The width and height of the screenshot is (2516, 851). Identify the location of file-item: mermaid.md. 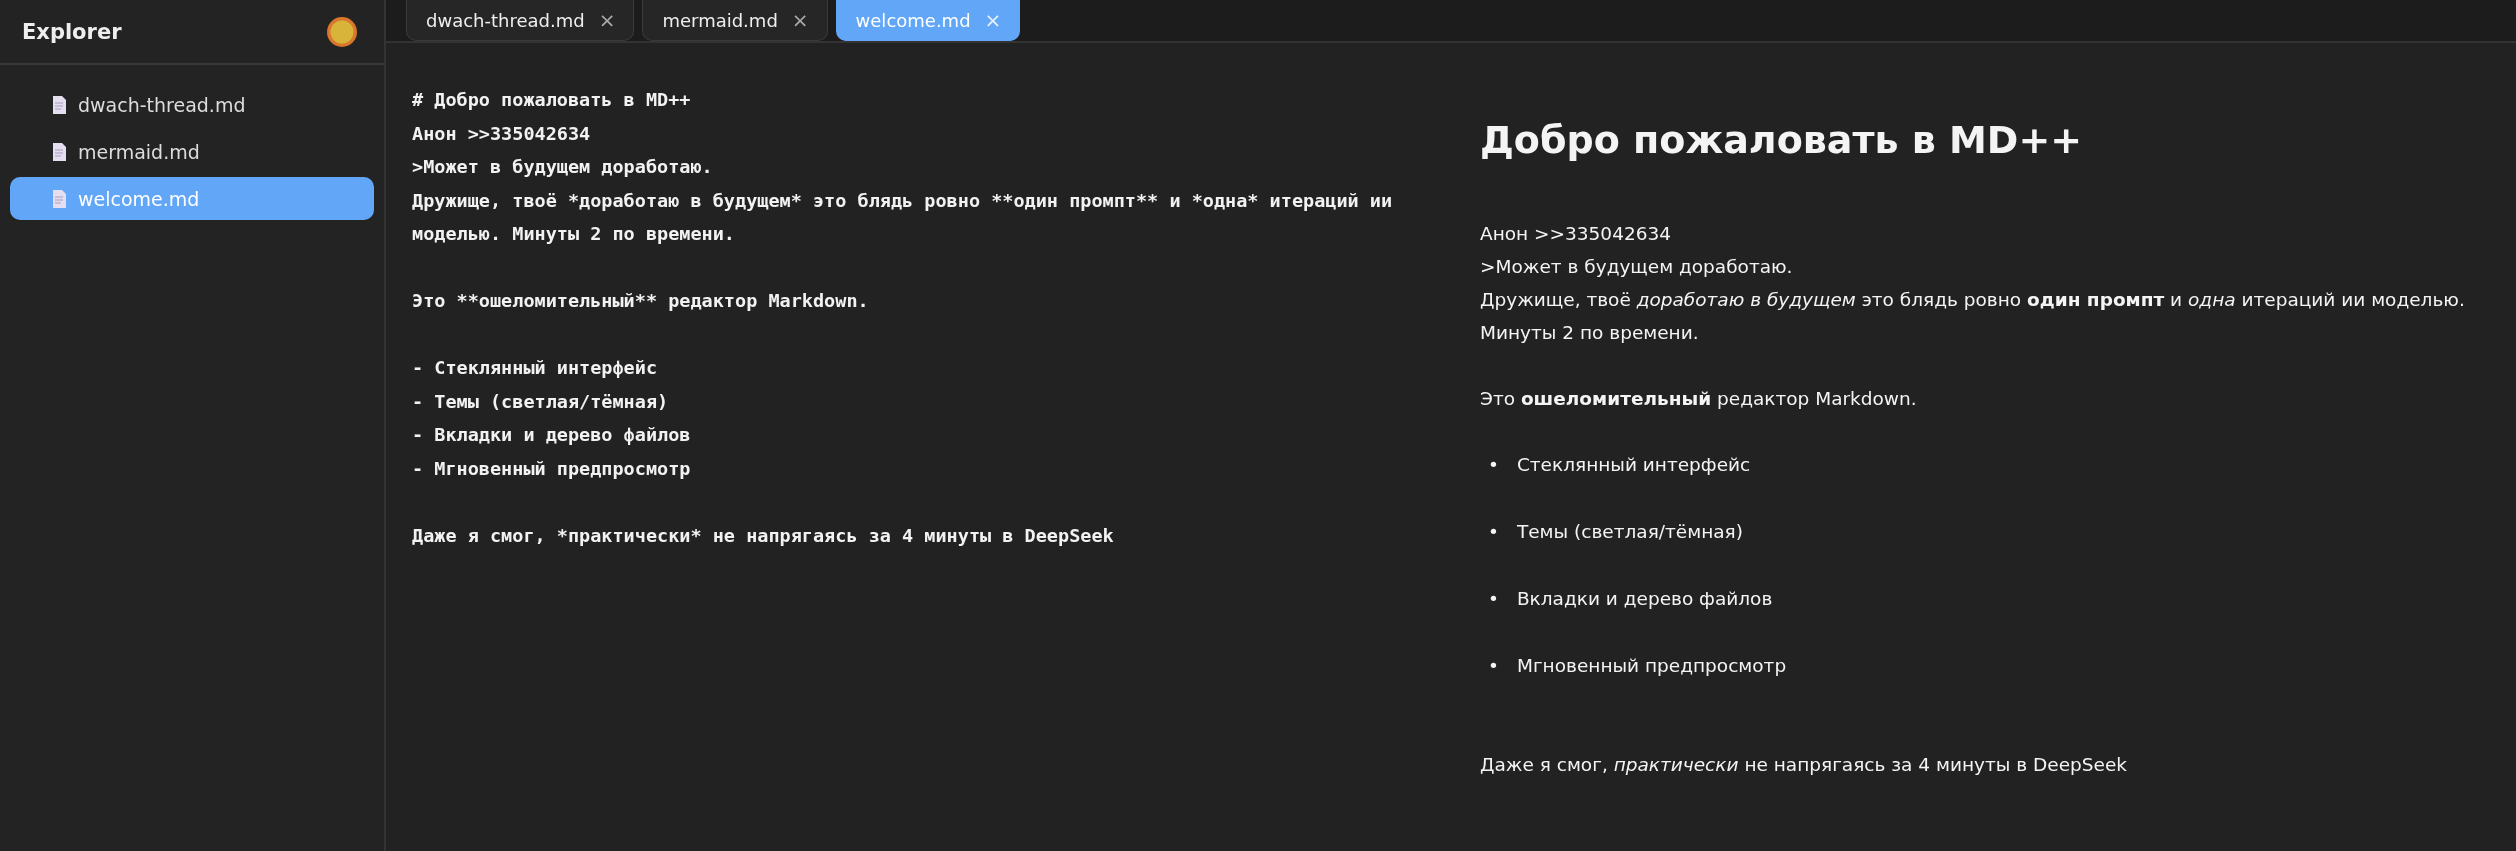
(192, 151).